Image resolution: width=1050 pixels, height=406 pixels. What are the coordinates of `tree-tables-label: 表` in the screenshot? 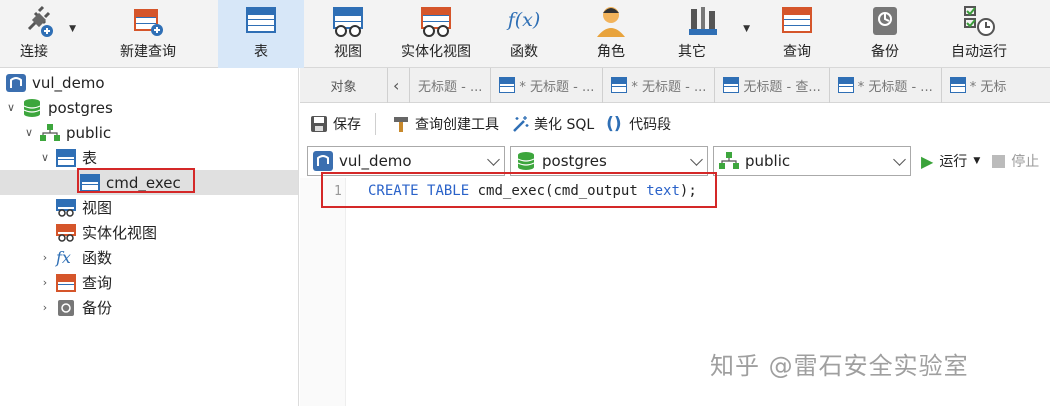 It's located at (90, 158).